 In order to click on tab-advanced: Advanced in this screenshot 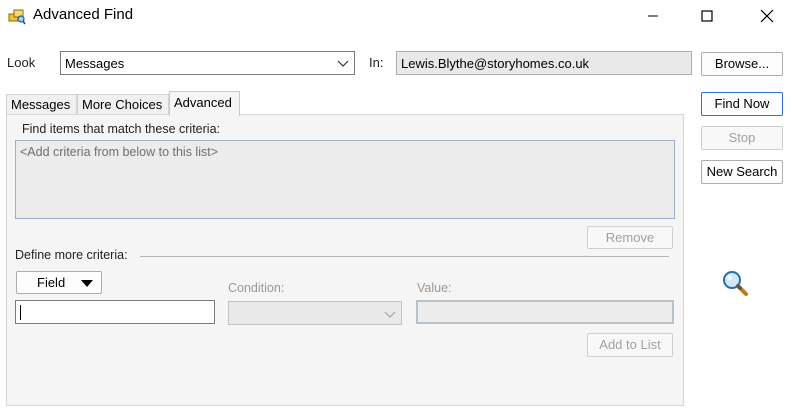, I will do `click(204, 103)`.